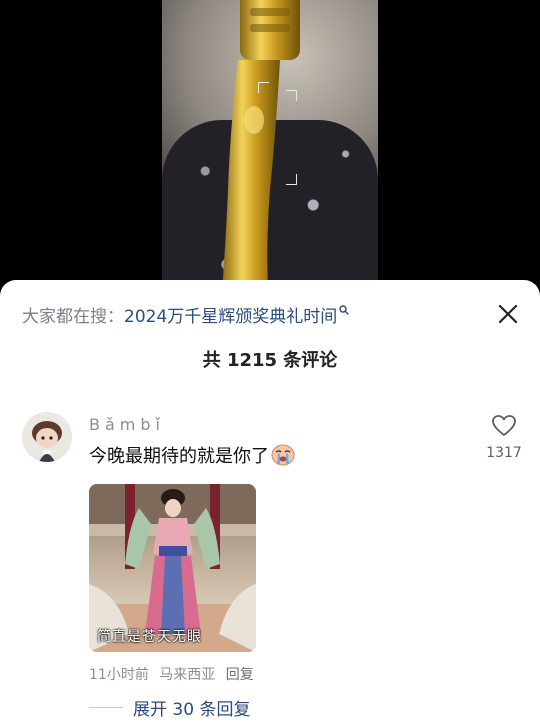  What do you see at coordinates (230, 317) in the screenshot?
I see `search-suggestion-query: 2024万千星辉颁奖典礼时间` at bounding box center [230, 317].